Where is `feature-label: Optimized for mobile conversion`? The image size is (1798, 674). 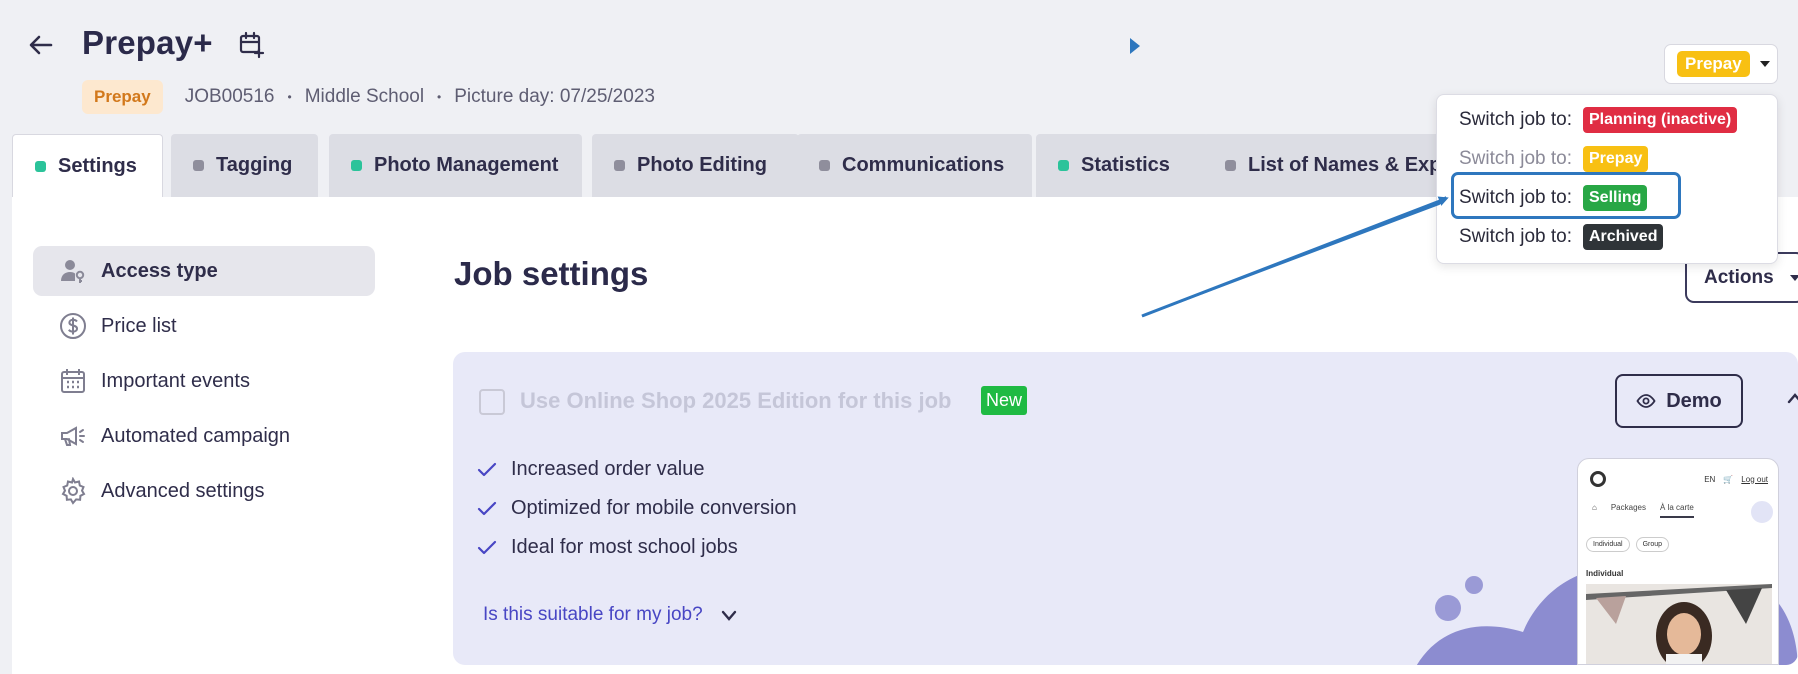
feature-label: Optimized for mobile conversion is located at coordinates (654, 508).